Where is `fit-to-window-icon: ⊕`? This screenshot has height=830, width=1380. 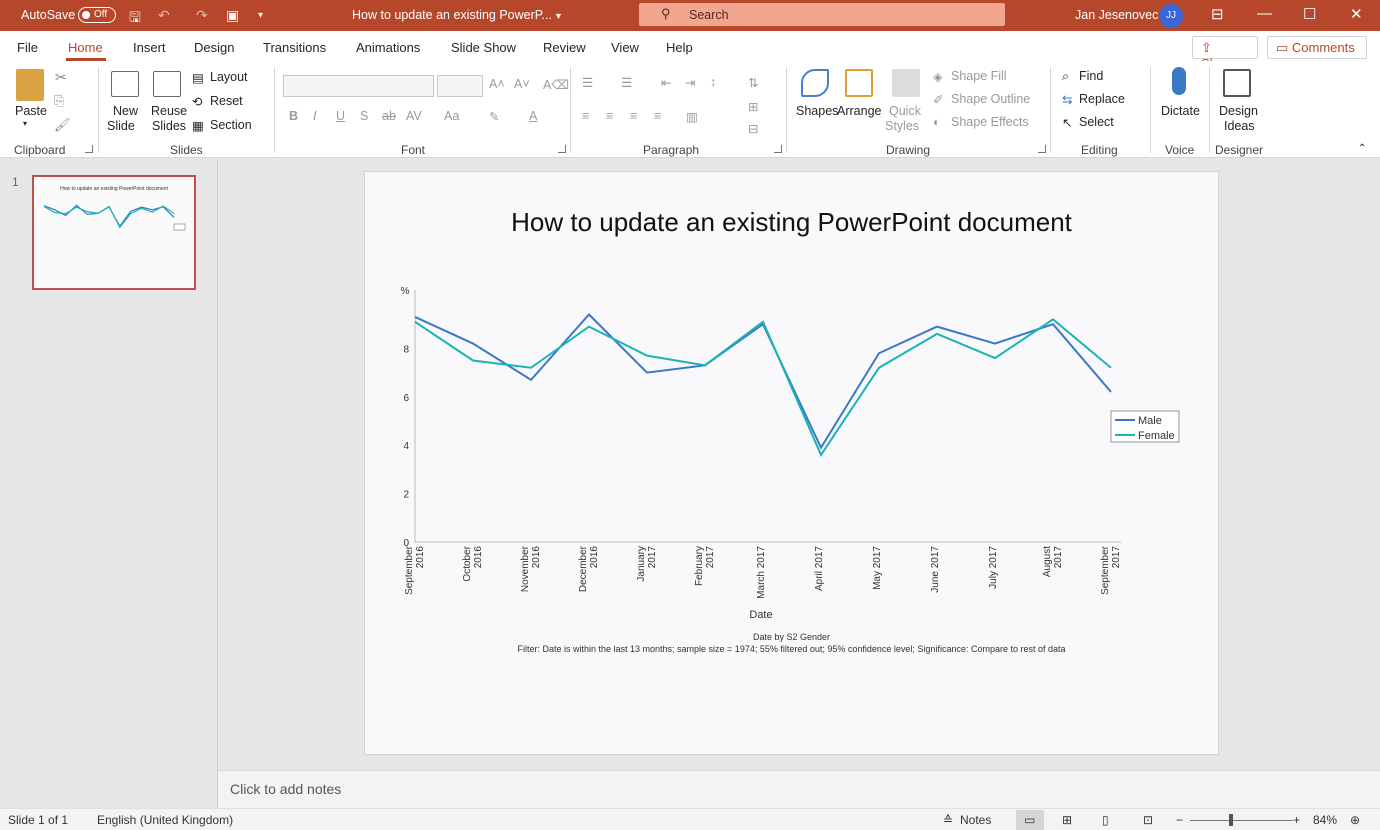 fit-to-window-icon: ⊕ is located at coordinates (1355, 820).